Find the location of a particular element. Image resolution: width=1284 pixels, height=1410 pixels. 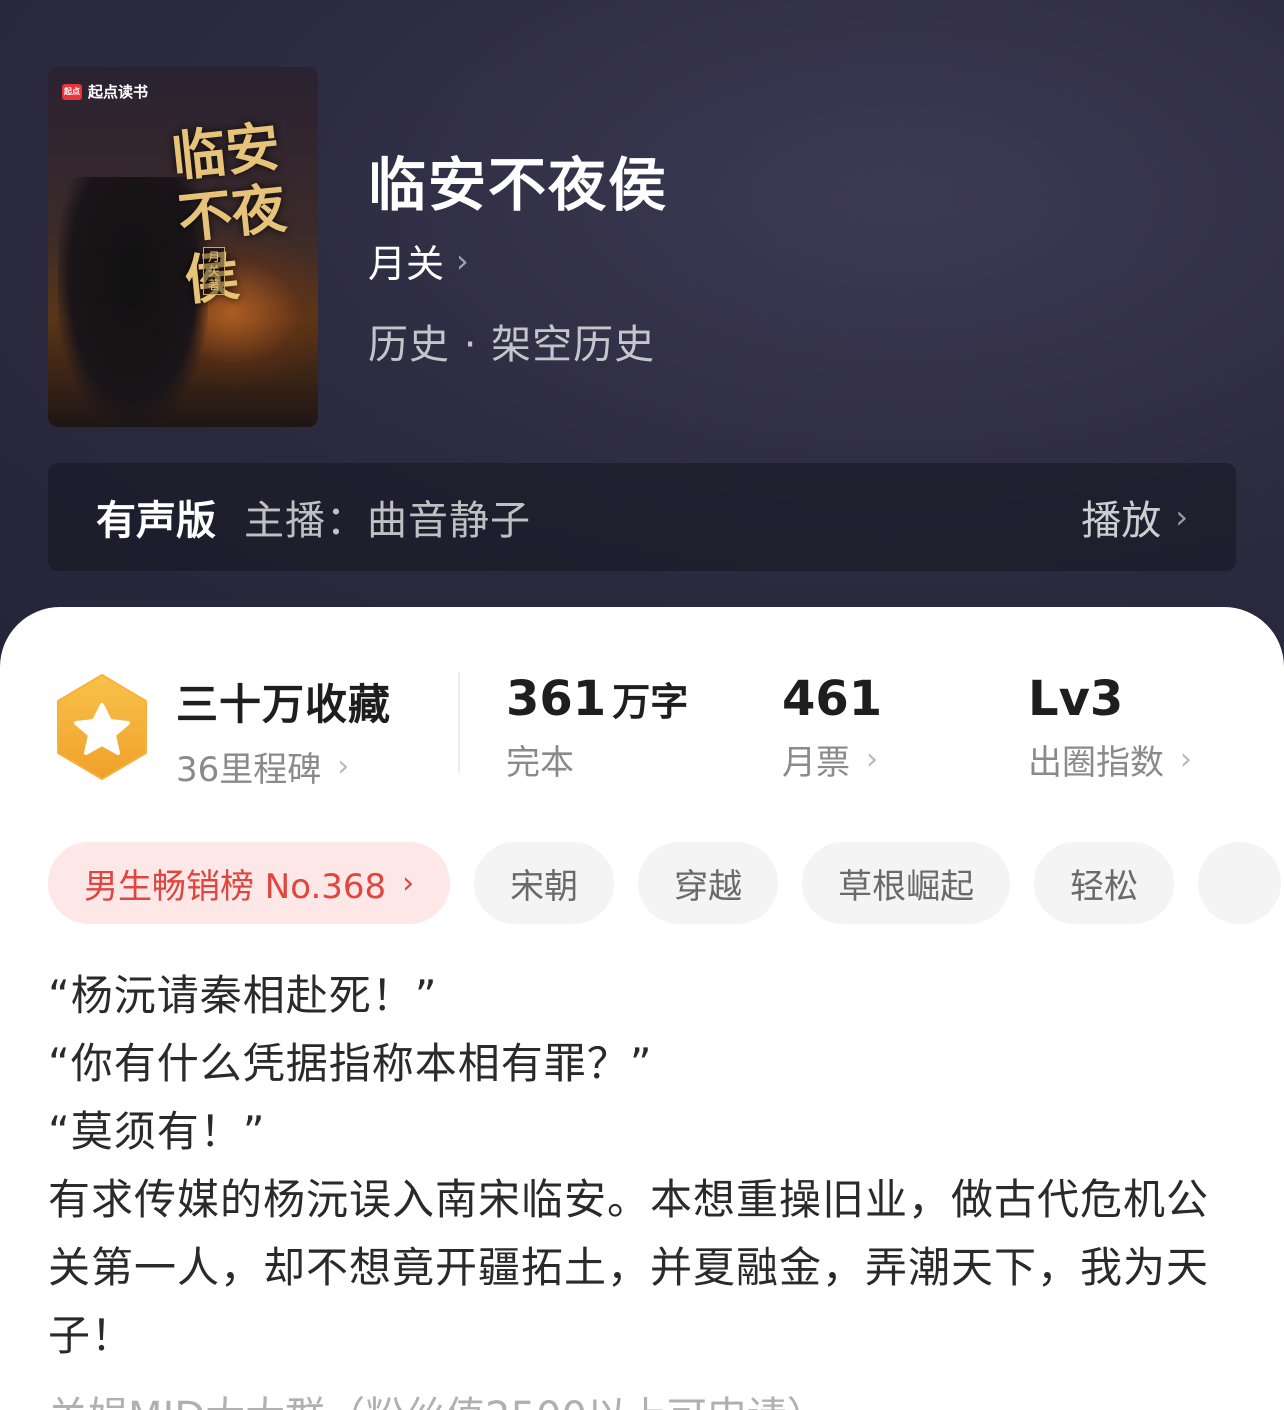

book-cover: 起点 起点读书 临安不夜侯 月关著 is located at coordinates (183, 247).